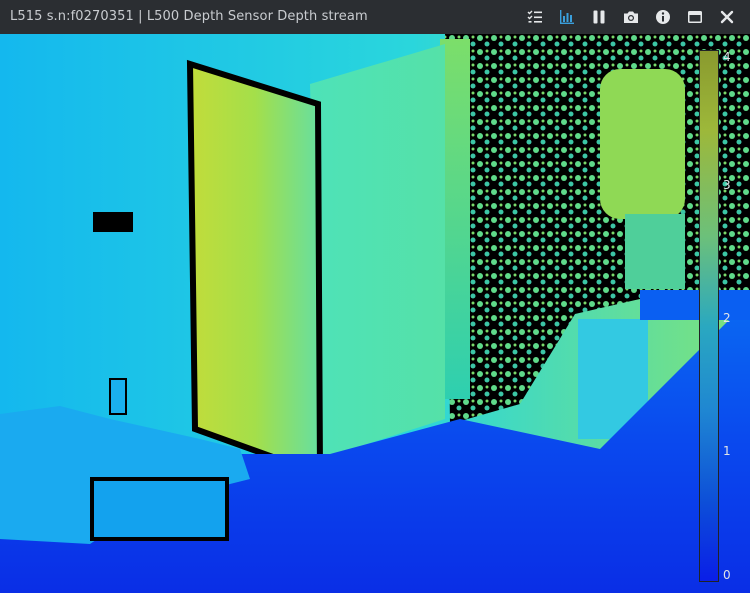 The image size is (750, 593). I want to click on colorbar-tick-3: 3, so click(727, 185).